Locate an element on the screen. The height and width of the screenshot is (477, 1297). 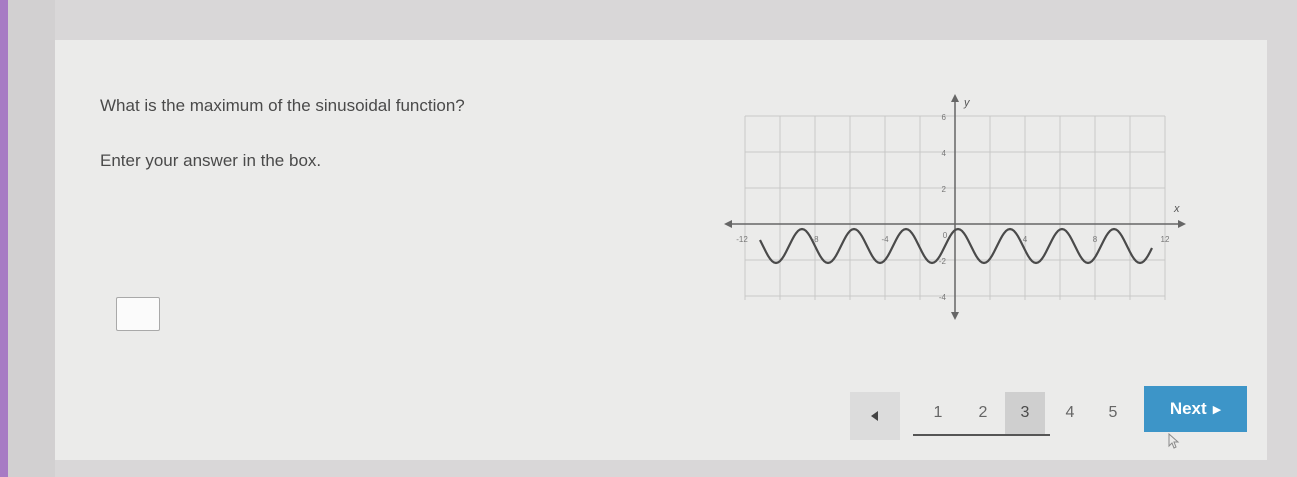
left-sidebar-strip is located at coordinates (31, 238).